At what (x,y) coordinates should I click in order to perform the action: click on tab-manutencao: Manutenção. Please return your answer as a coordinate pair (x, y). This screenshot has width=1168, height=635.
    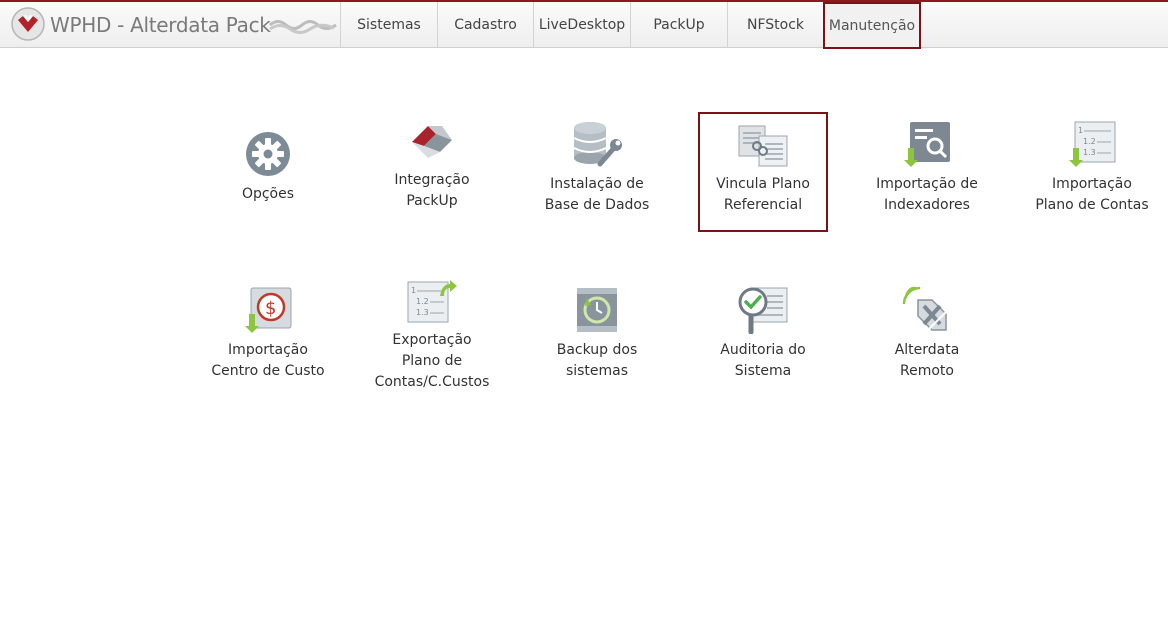
    Looking at the image, I should click on (872, 25).